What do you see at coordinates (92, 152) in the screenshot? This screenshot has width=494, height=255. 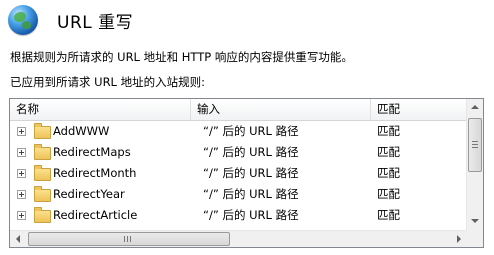 I see `rule-name: RedirectMaps` at bounding box center [92, 152].